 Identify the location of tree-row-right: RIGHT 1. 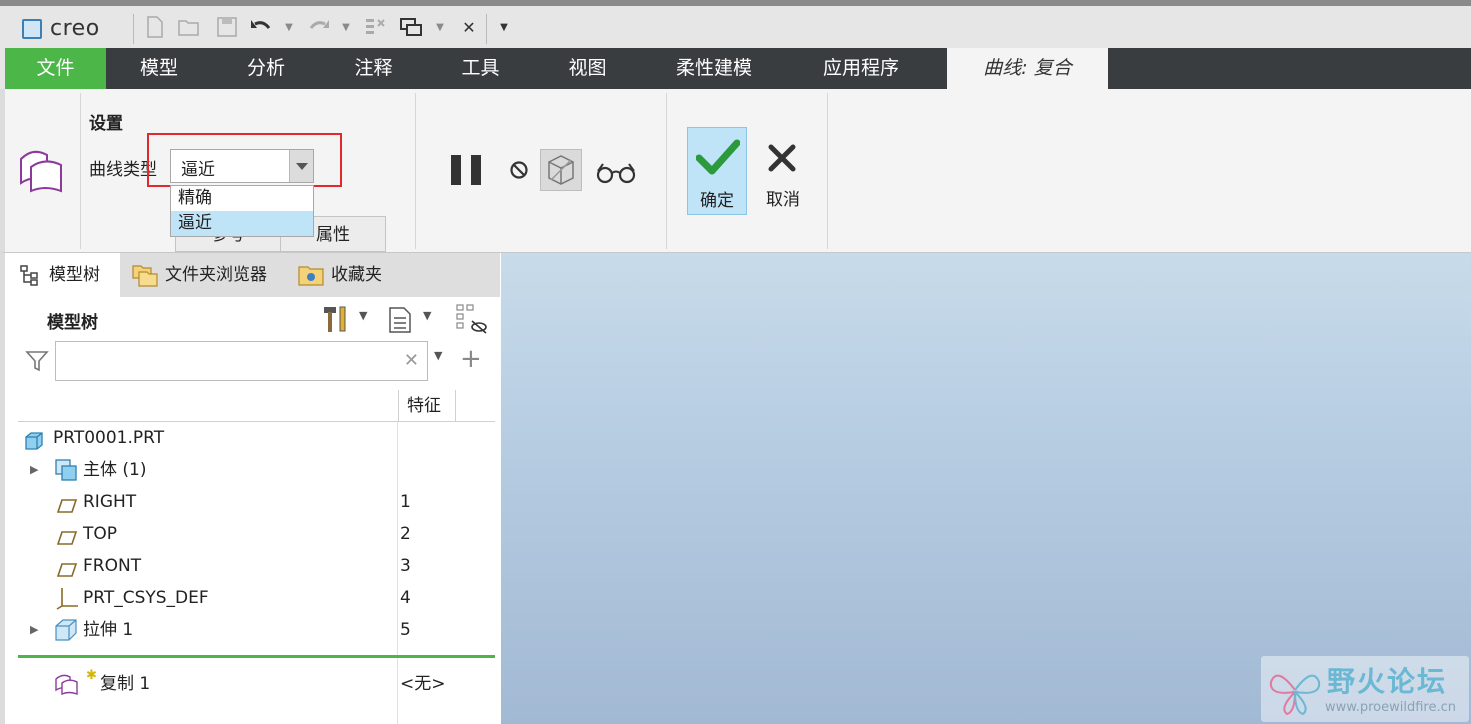
(258, 502).